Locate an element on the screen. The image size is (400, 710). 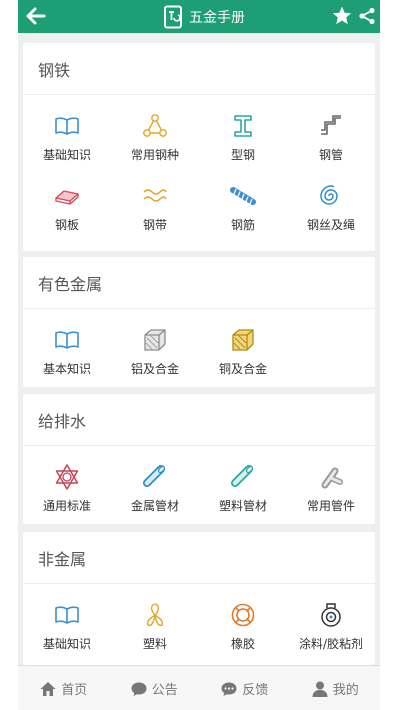
plastic-pipe-icon is located at coordinates (242, 476).